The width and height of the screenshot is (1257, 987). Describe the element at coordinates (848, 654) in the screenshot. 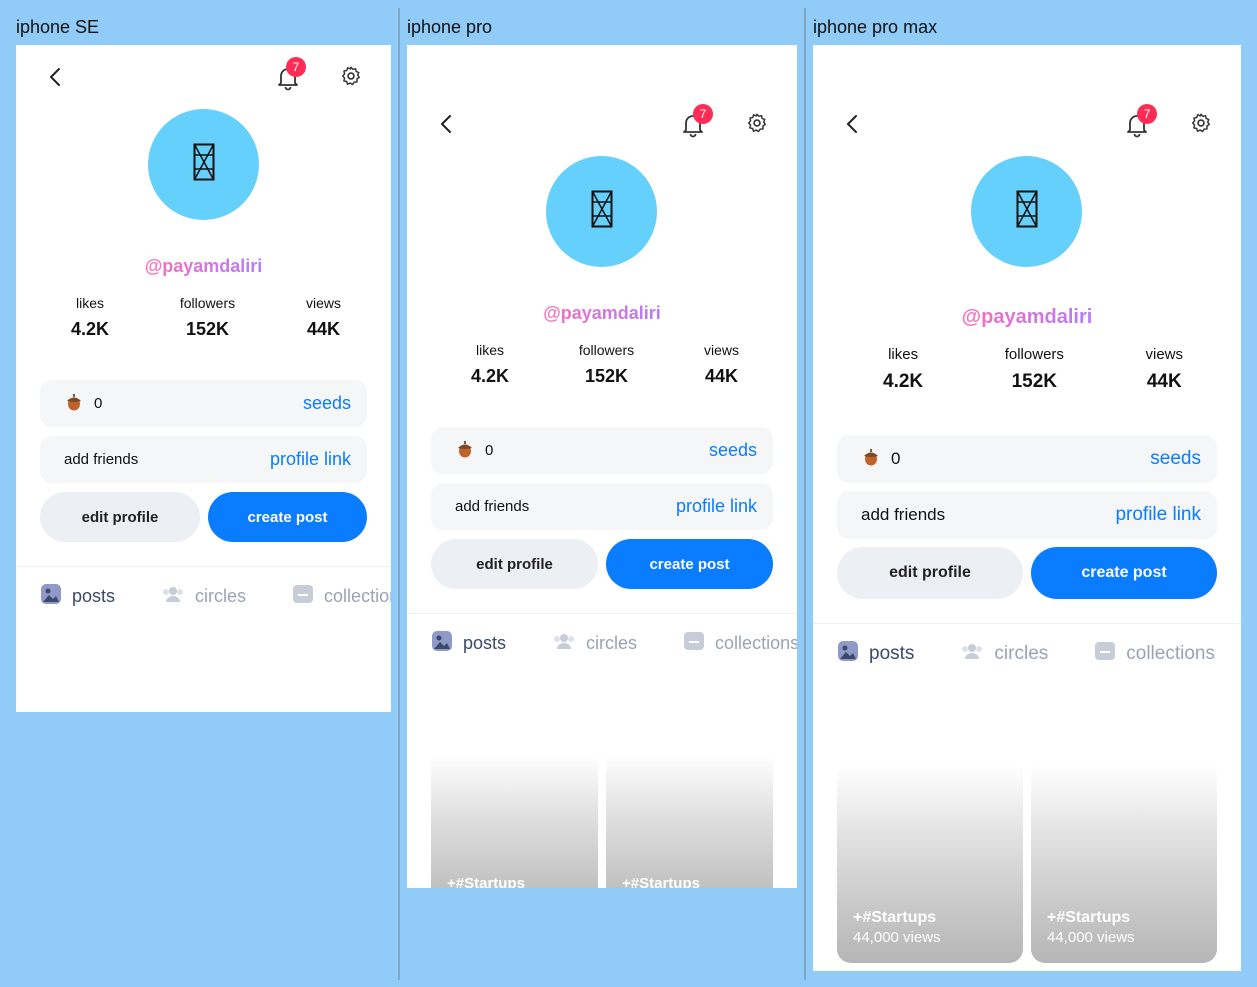

I see `posts-image-icon` at that location.